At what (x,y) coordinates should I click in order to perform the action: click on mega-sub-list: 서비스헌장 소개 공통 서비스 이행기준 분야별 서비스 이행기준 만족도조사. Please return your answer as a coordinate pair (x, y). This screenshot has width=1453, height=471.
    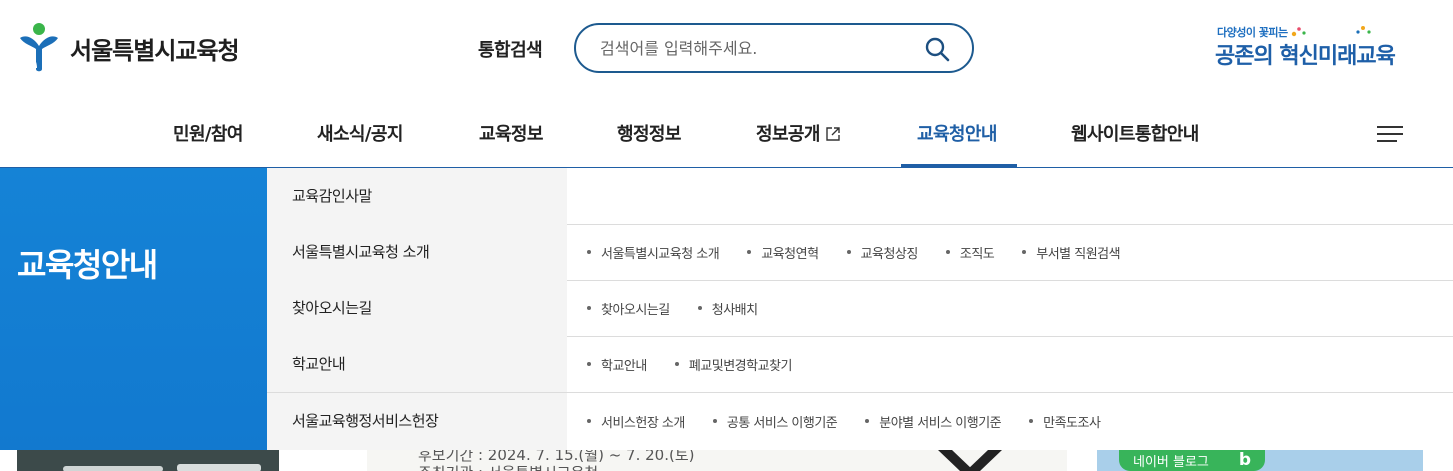
    Looking at the image, I should click on (857, 421).